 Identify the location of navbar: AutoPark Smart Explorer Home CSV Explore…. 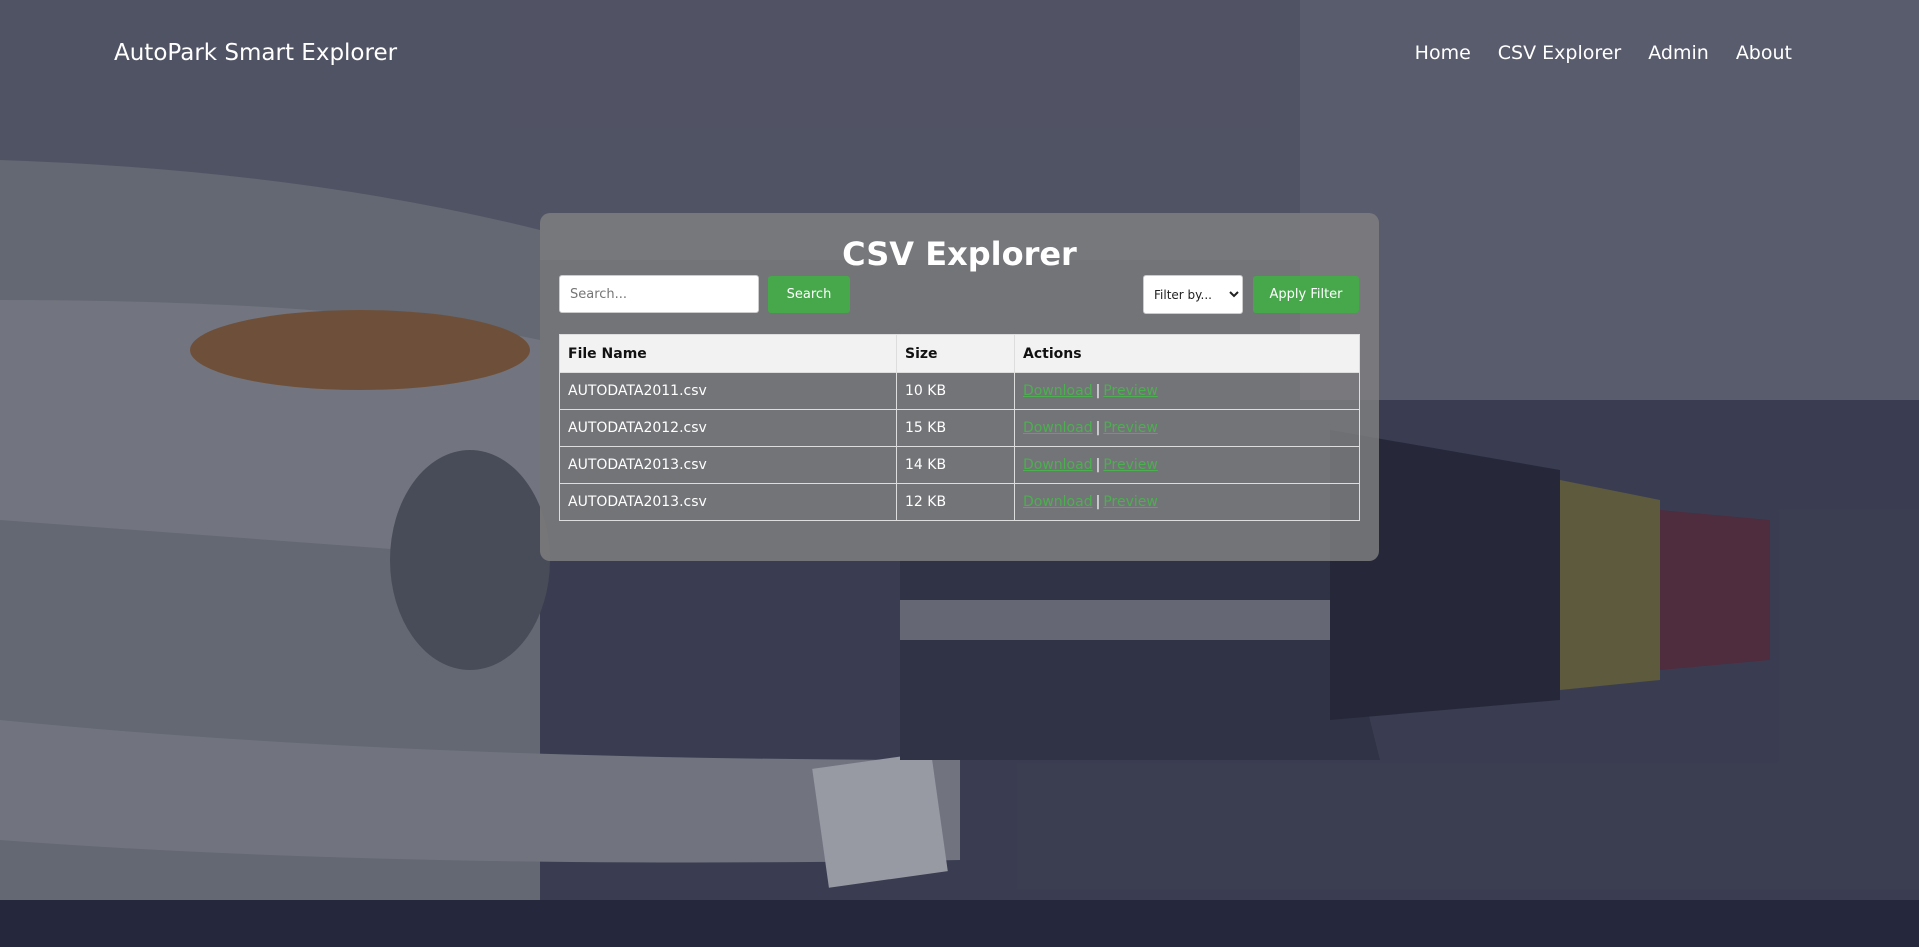
(959, 56).